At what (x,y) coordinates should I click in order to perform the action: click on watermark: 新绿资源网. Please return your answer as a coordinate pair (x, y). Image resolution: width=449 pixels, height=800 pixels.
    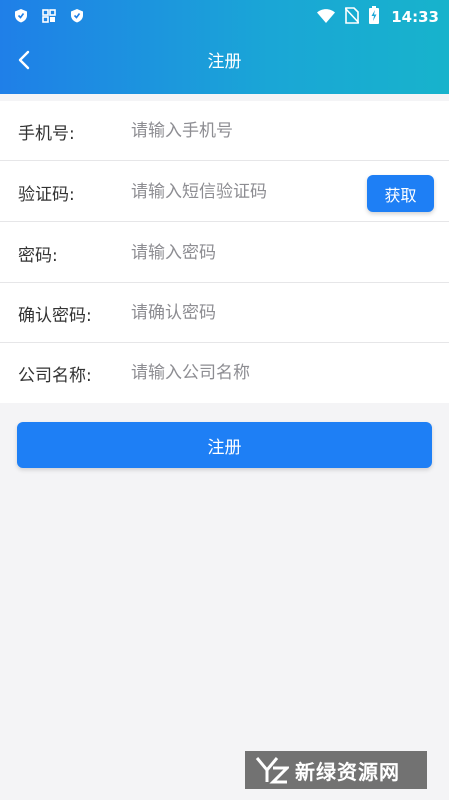
    Looking at the image, I should click on (336, 770).